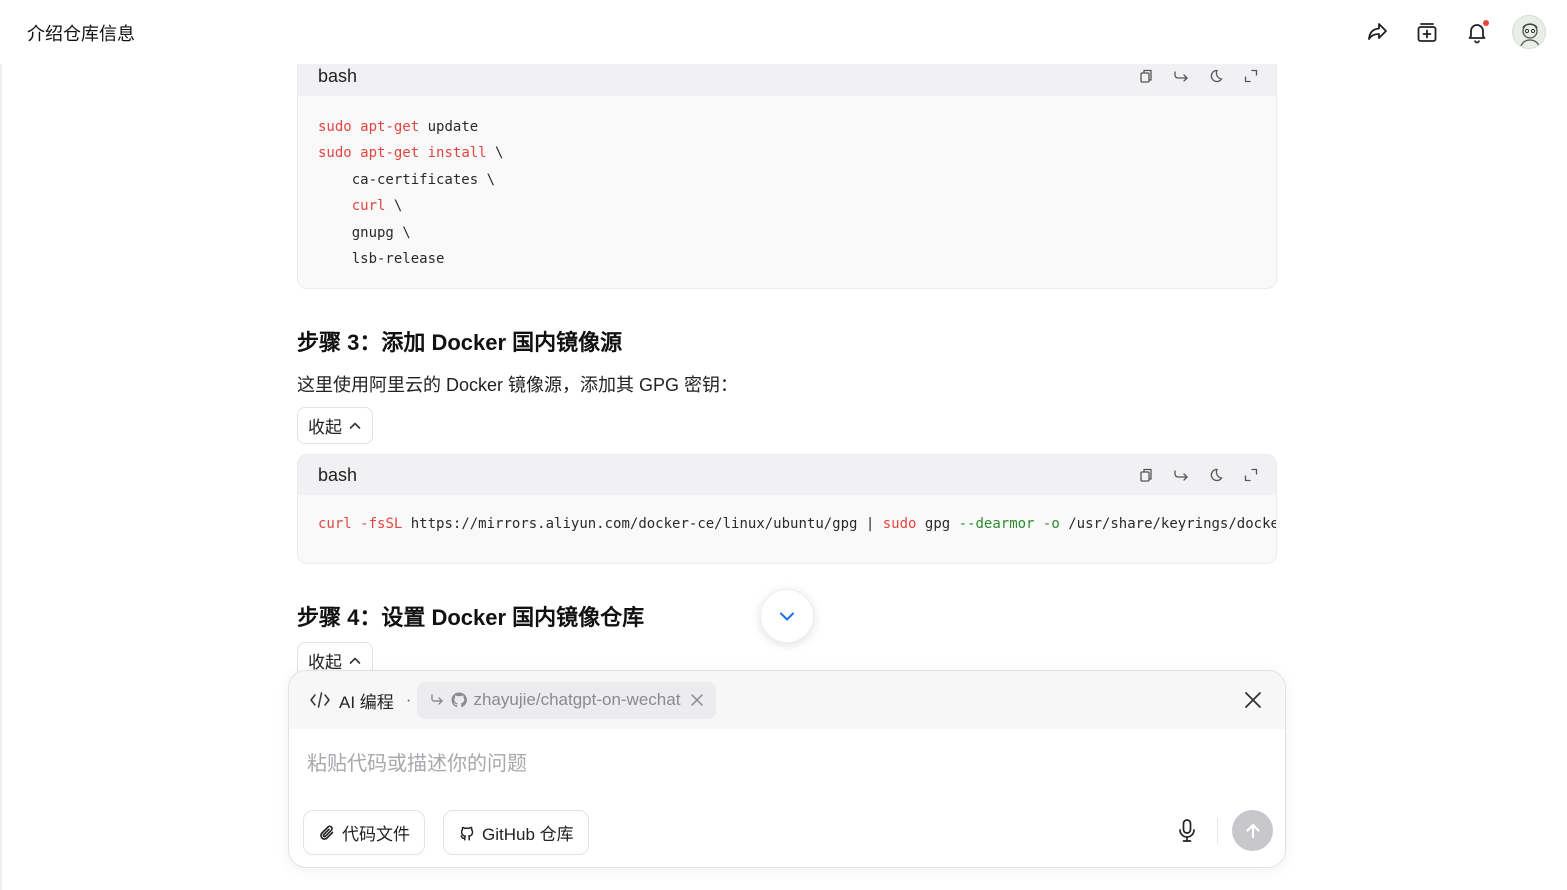 The width and height of the screenshot is (1567, 890). What do you see at coordinates (327, 832) in the screenshot?
I see `paperclip-icon` at bounding box center [327, 832].